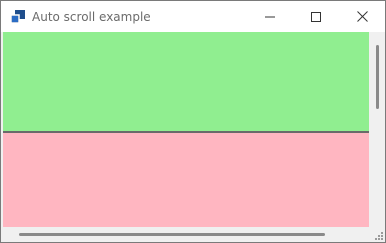 This screenshot has height=243, width=386. What do you see at coordinates (377, 77) in the screenshot?
I see `vertical-scroll-thumb` at bounding box center [377, 77].